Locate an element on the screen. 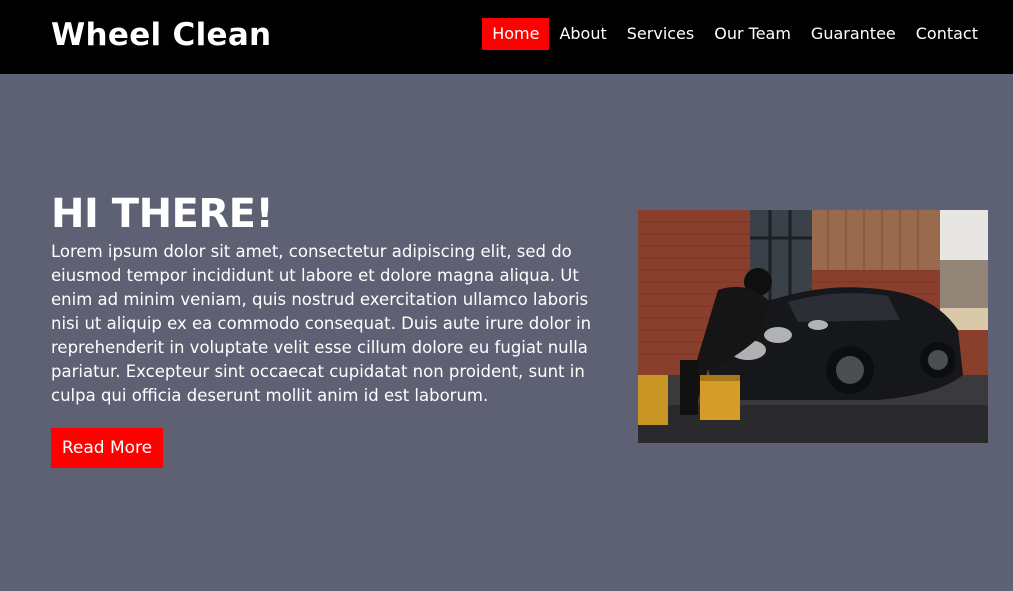 The width and height of the screenshot is (1013, 591). brand-logo: Wheel Clean is located at coordinates (161, 35).